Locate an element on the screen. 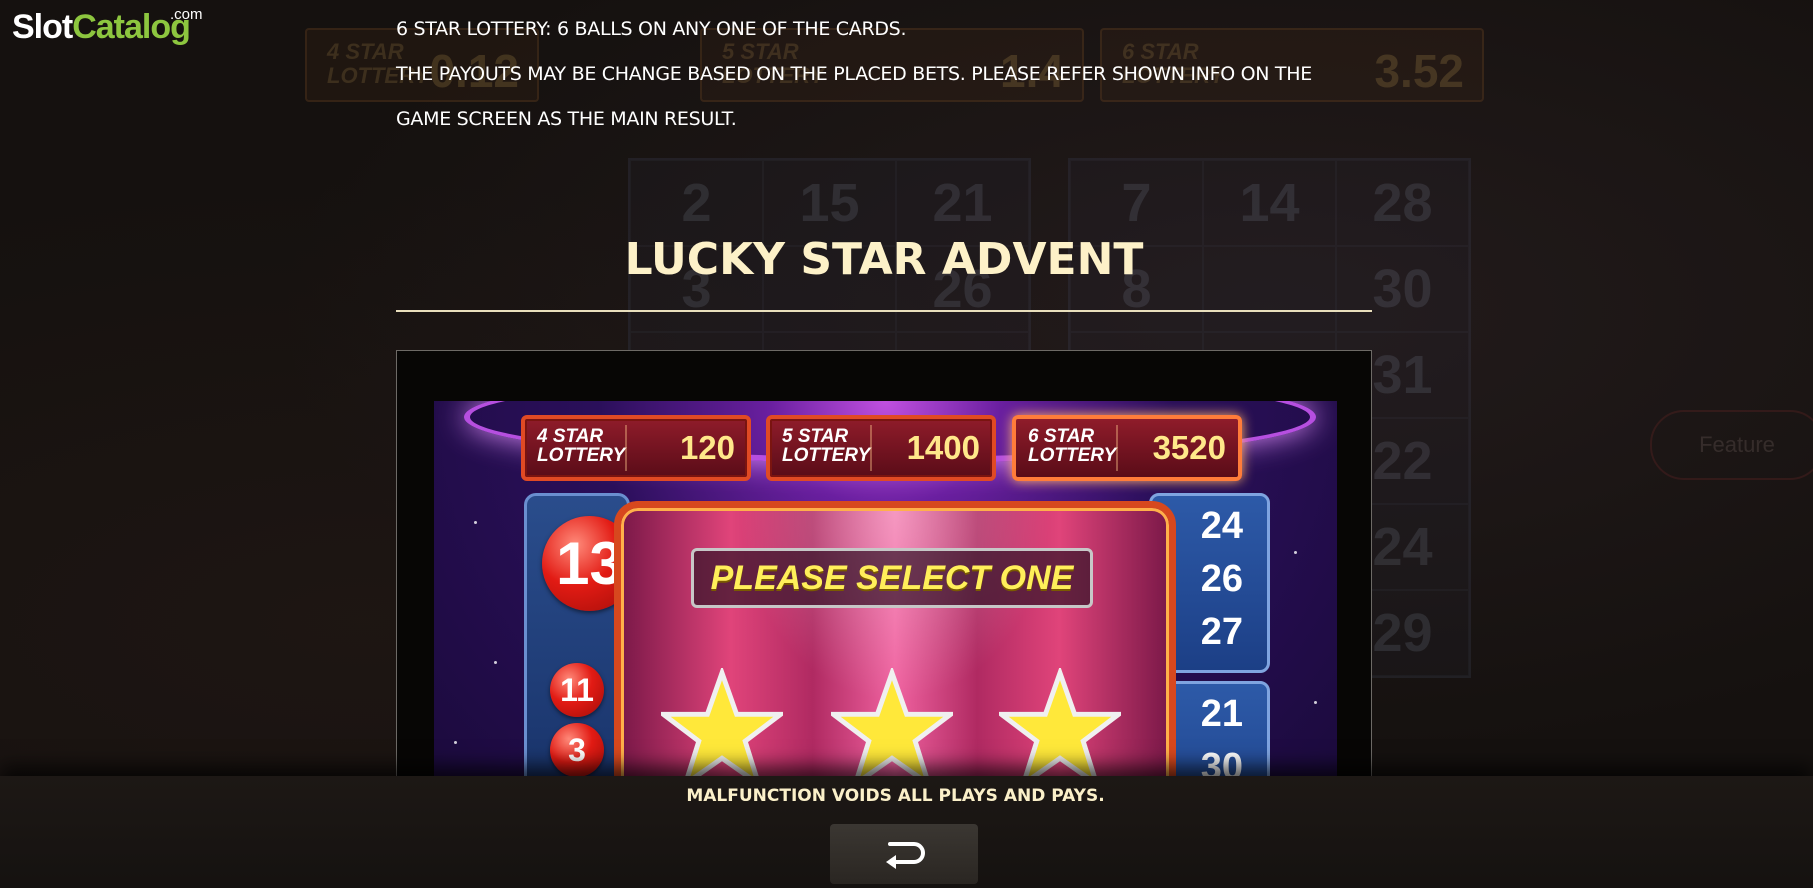 The width and height of the screenshot is (1813, 888). section-divider is located at coordinates (884, 311).